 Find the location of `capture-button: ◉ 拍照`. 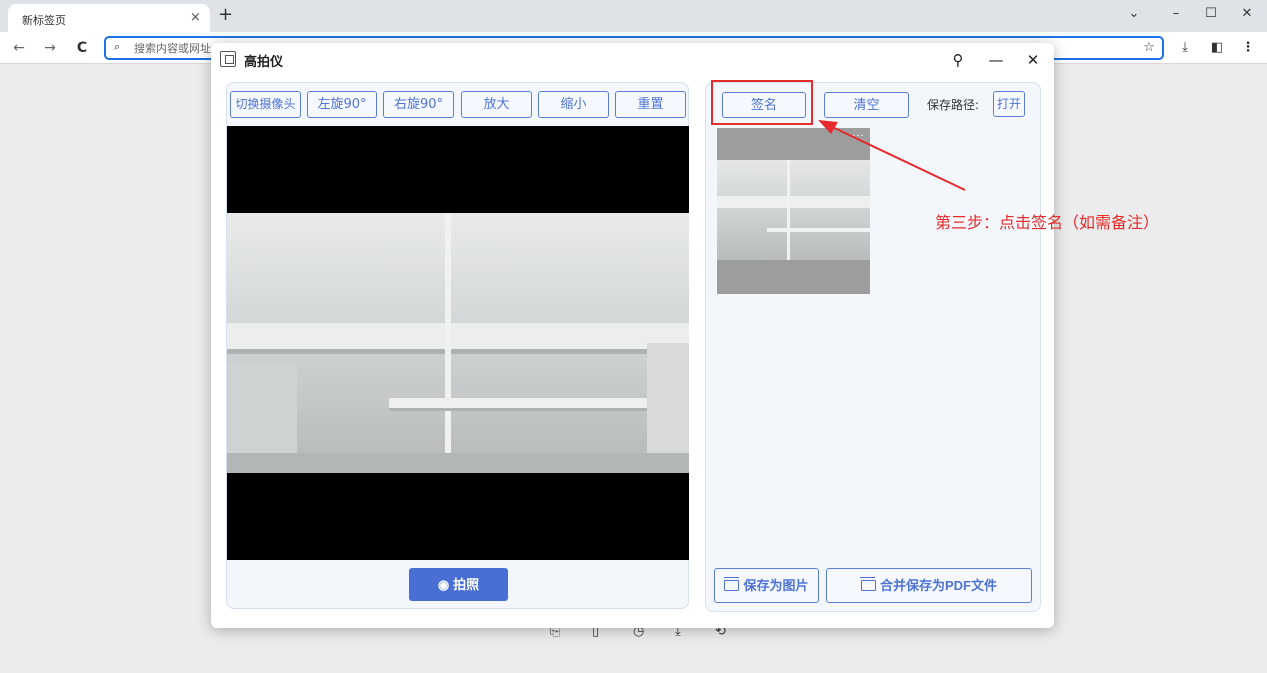

capture-button: ◉ 拍照 is located at coordinates (458, 584).